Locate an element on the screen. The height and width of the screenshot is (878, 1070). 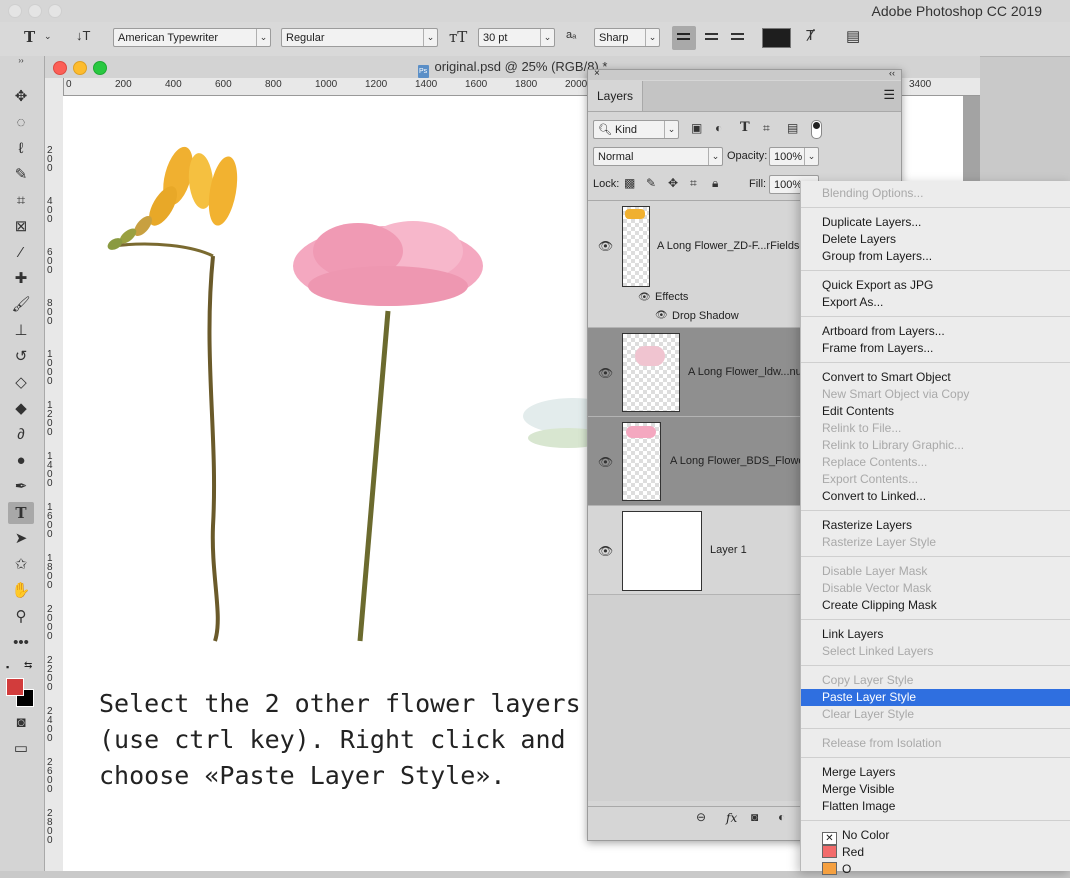
type-filter-icon: T is located at coordinates (745, 127).